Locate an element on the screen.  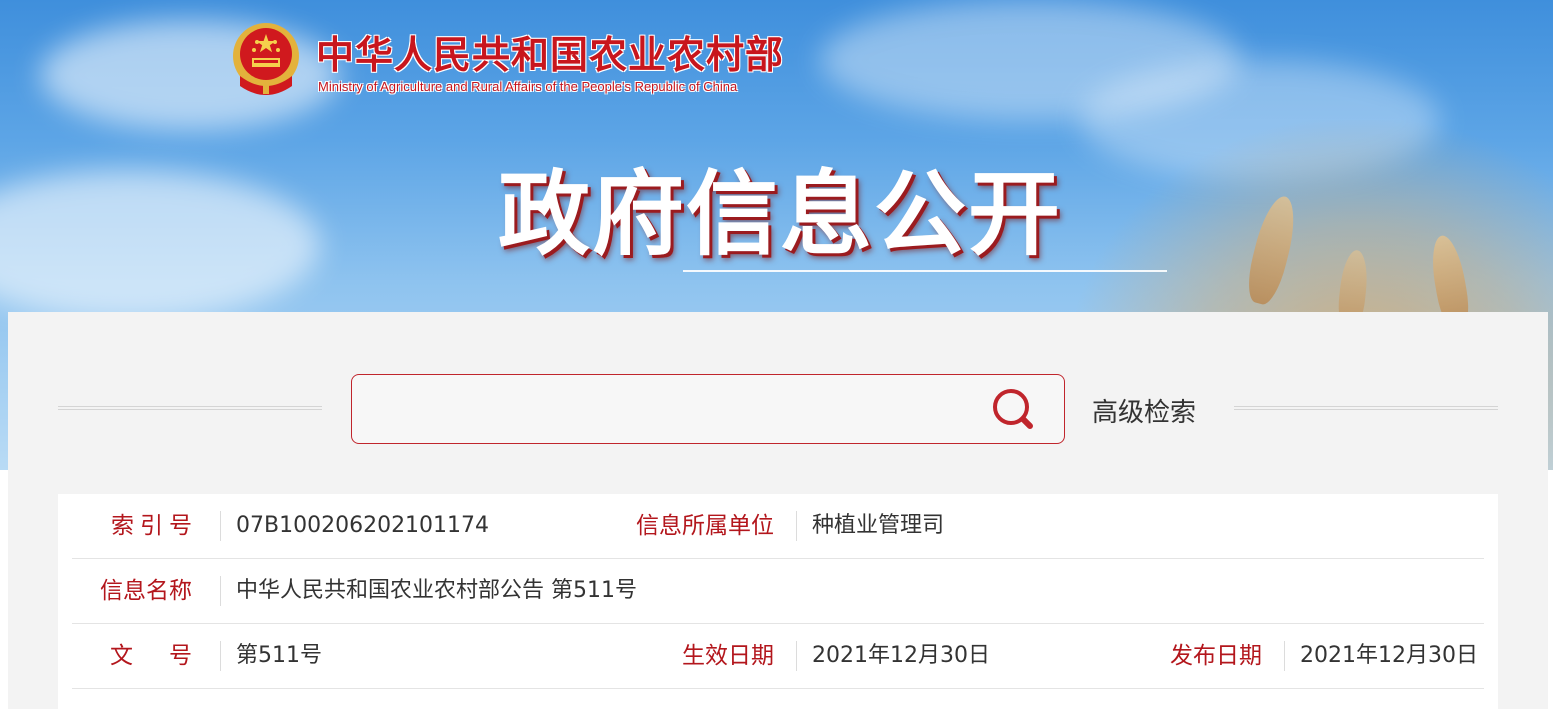
hero-underline is located at coordinates (925, 271).